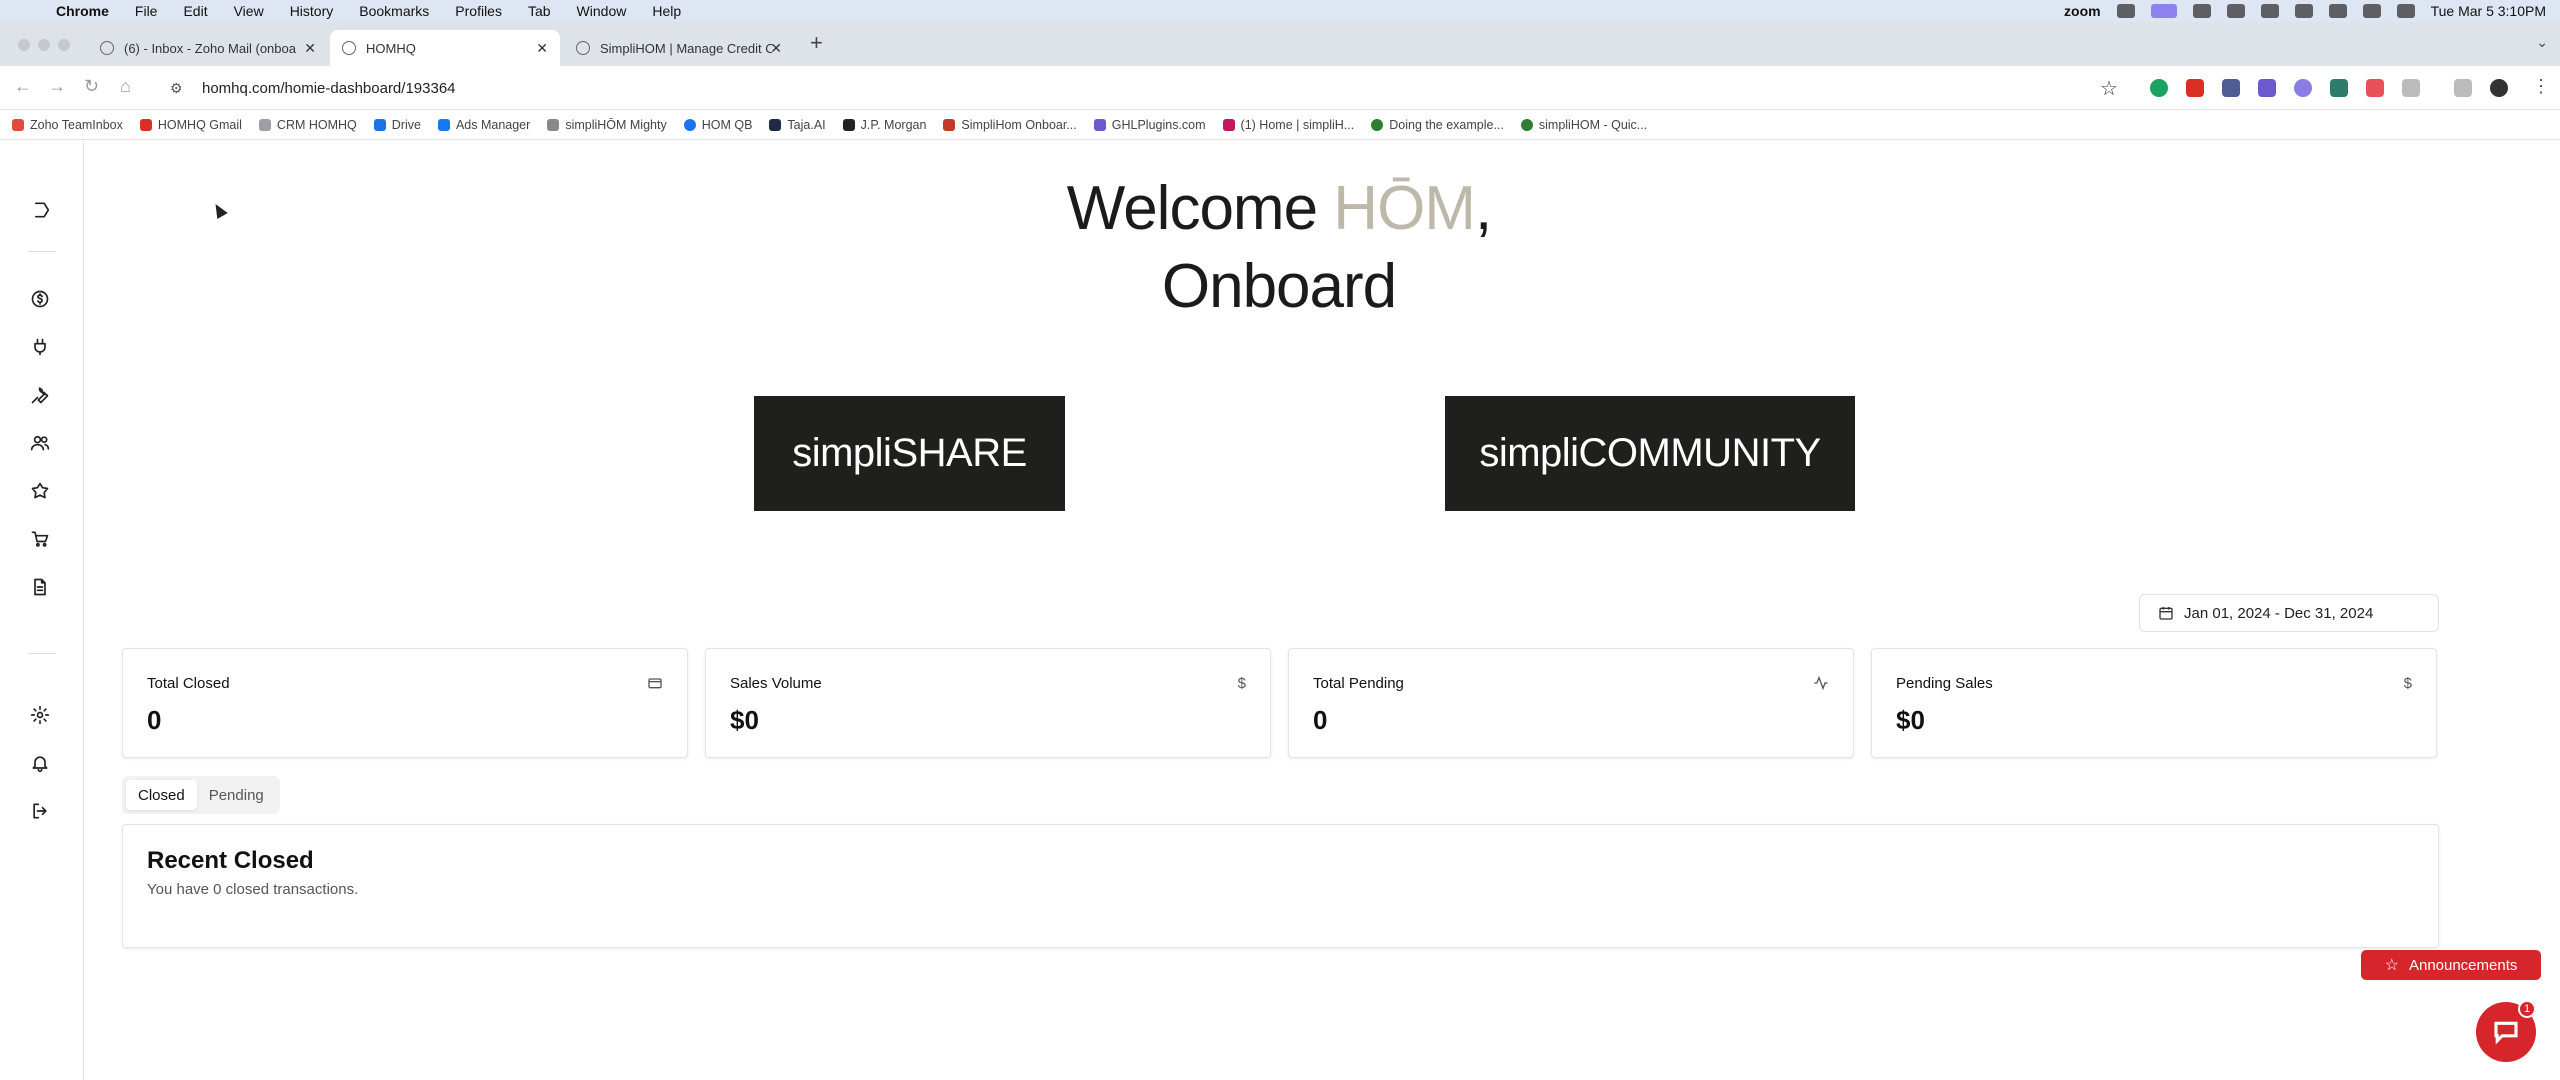 Image resolution: width=2560 pixels, height=1080 pixels. Describe the element at coordinates (2337, 11) in the screenshot. I see `wifi-icon` at that location.